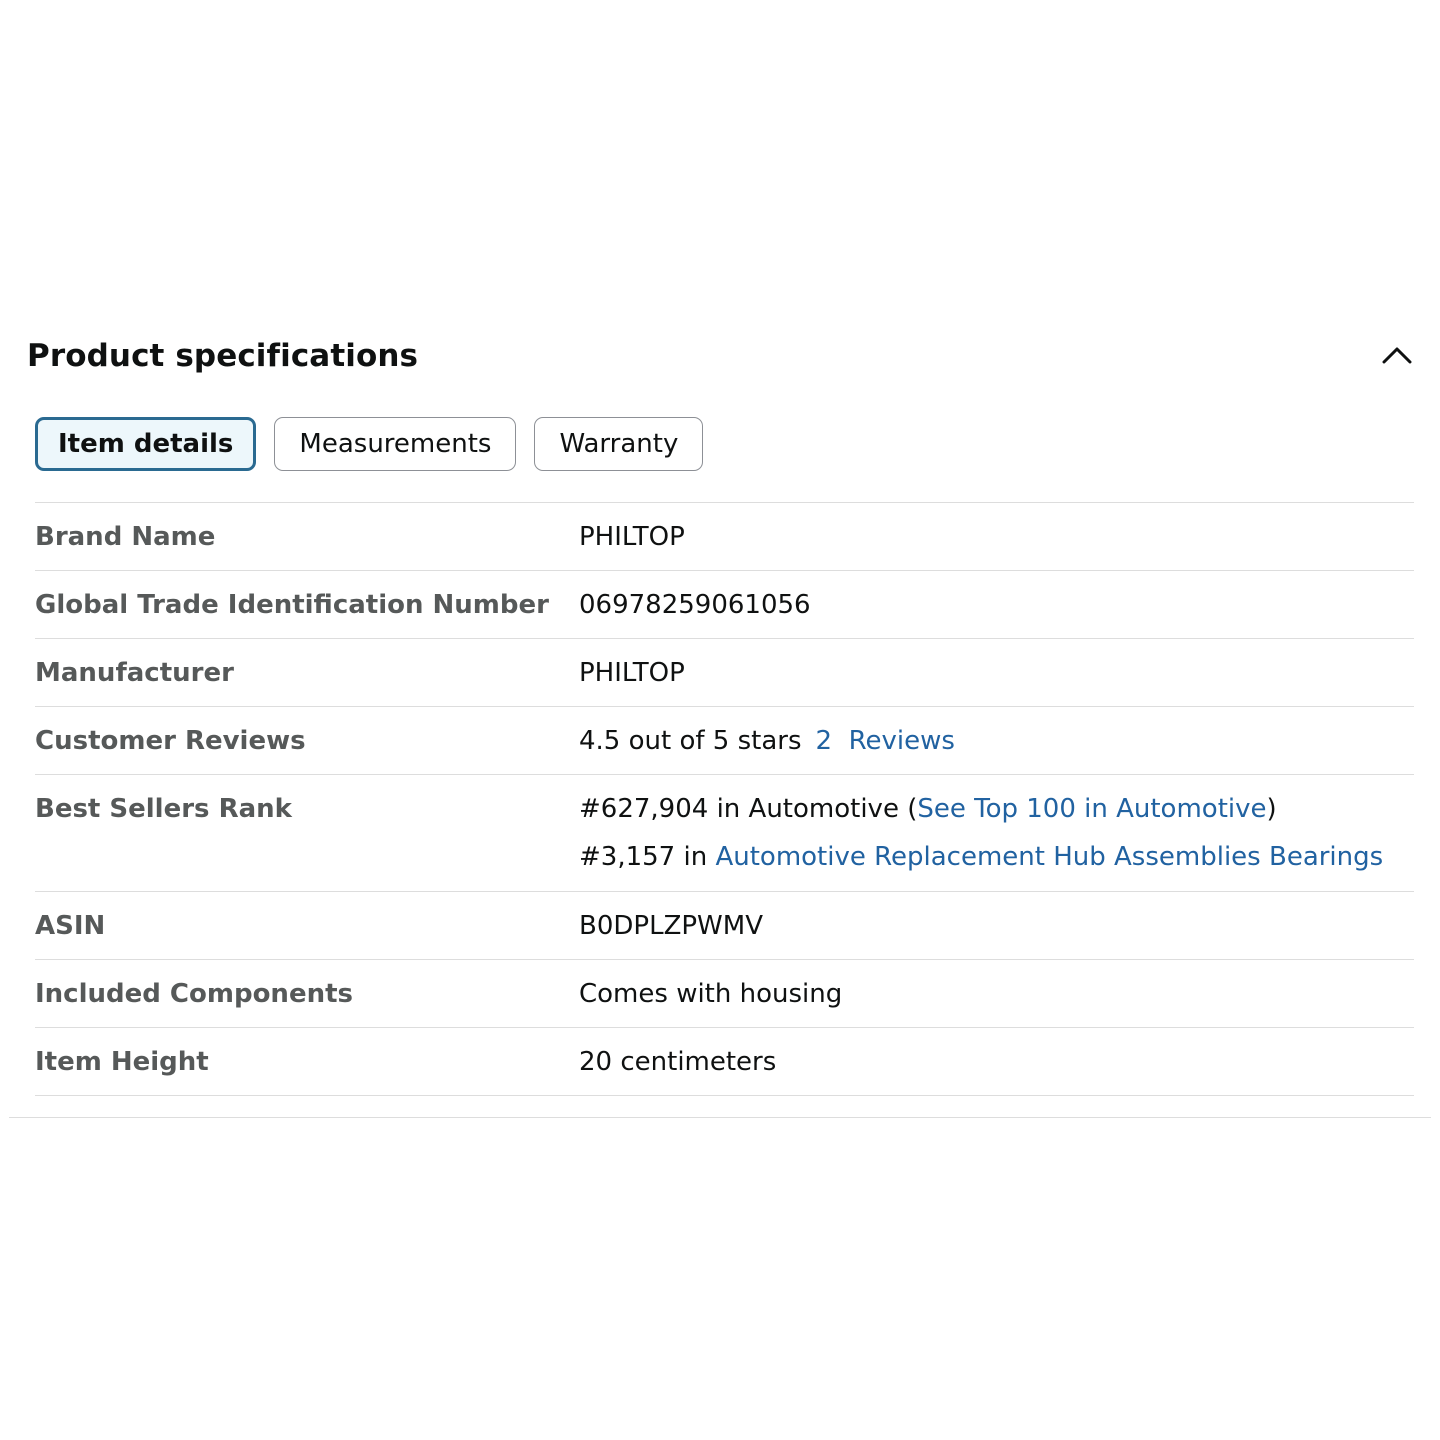 This screenshot has width=1440, height=1440. Describe the element at coordinates (70, 926) in the screenshot. I see `spec-label: ASIN` at that location.